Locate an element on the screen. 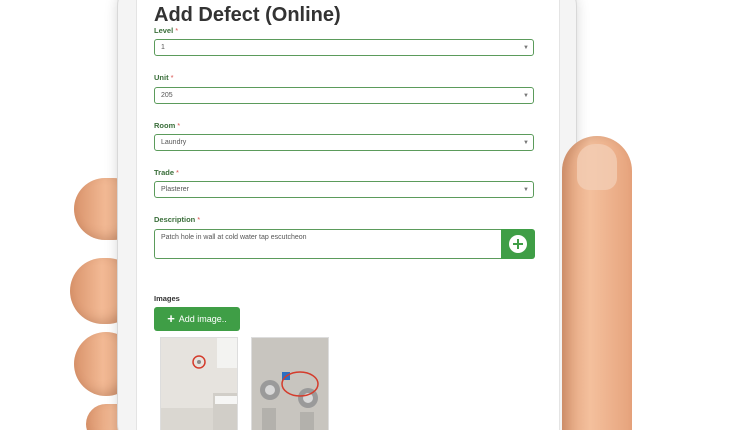  add-description-button is located at coordinates (518, 244).